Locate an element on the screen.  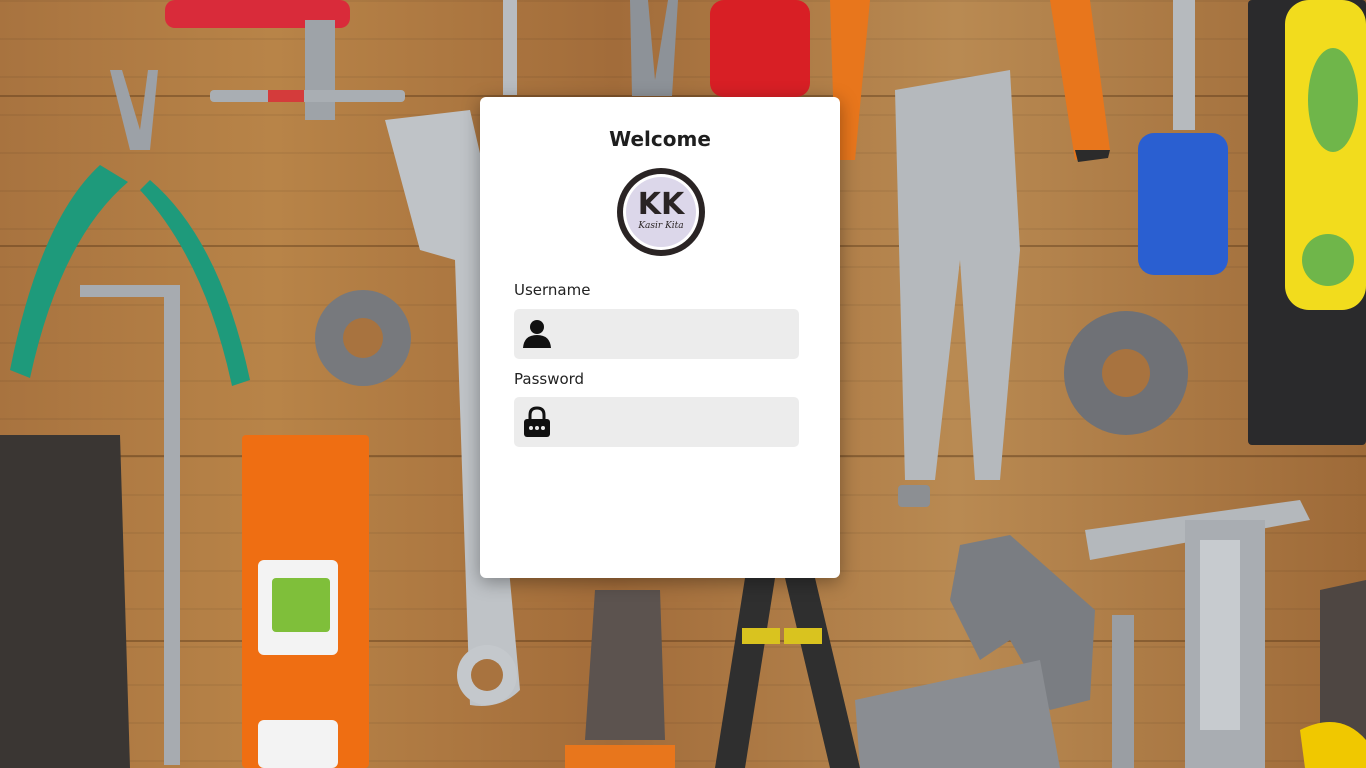
kasir-kita-logo: KK Kasir Kita is located at coordinates (661, 212).